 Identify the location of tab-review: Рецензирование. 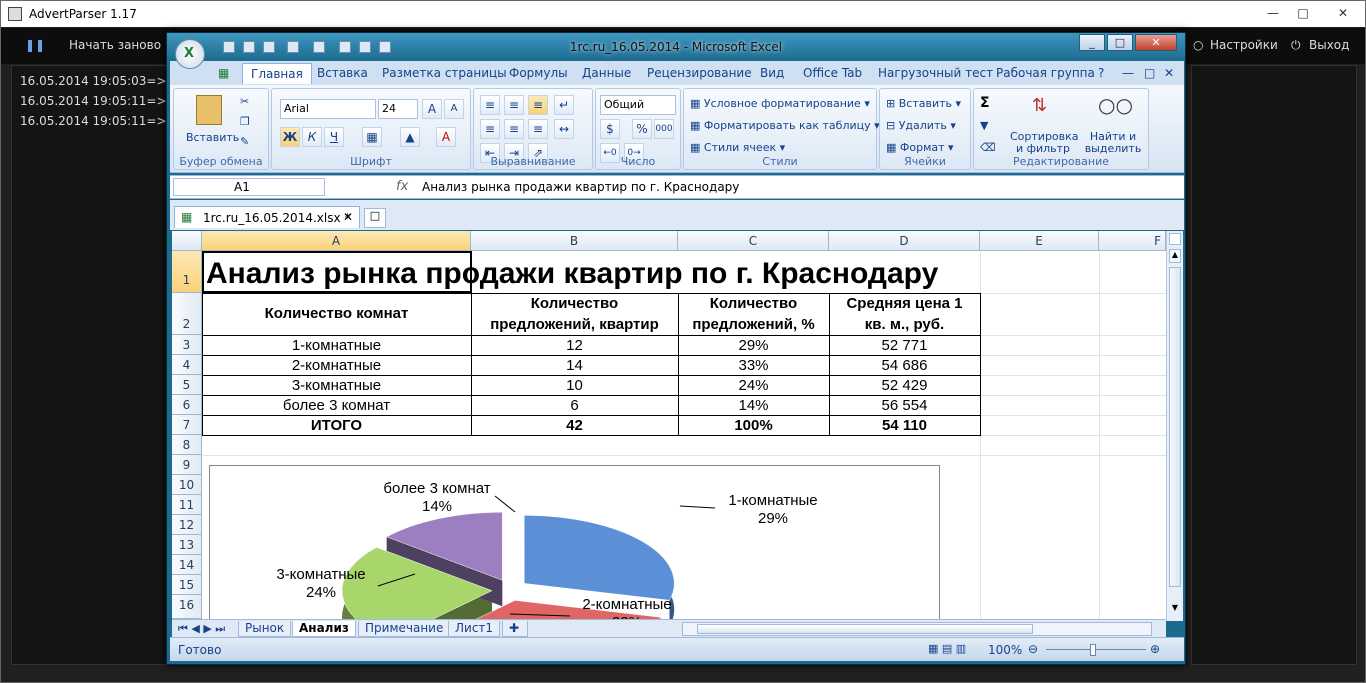
(699, 73).